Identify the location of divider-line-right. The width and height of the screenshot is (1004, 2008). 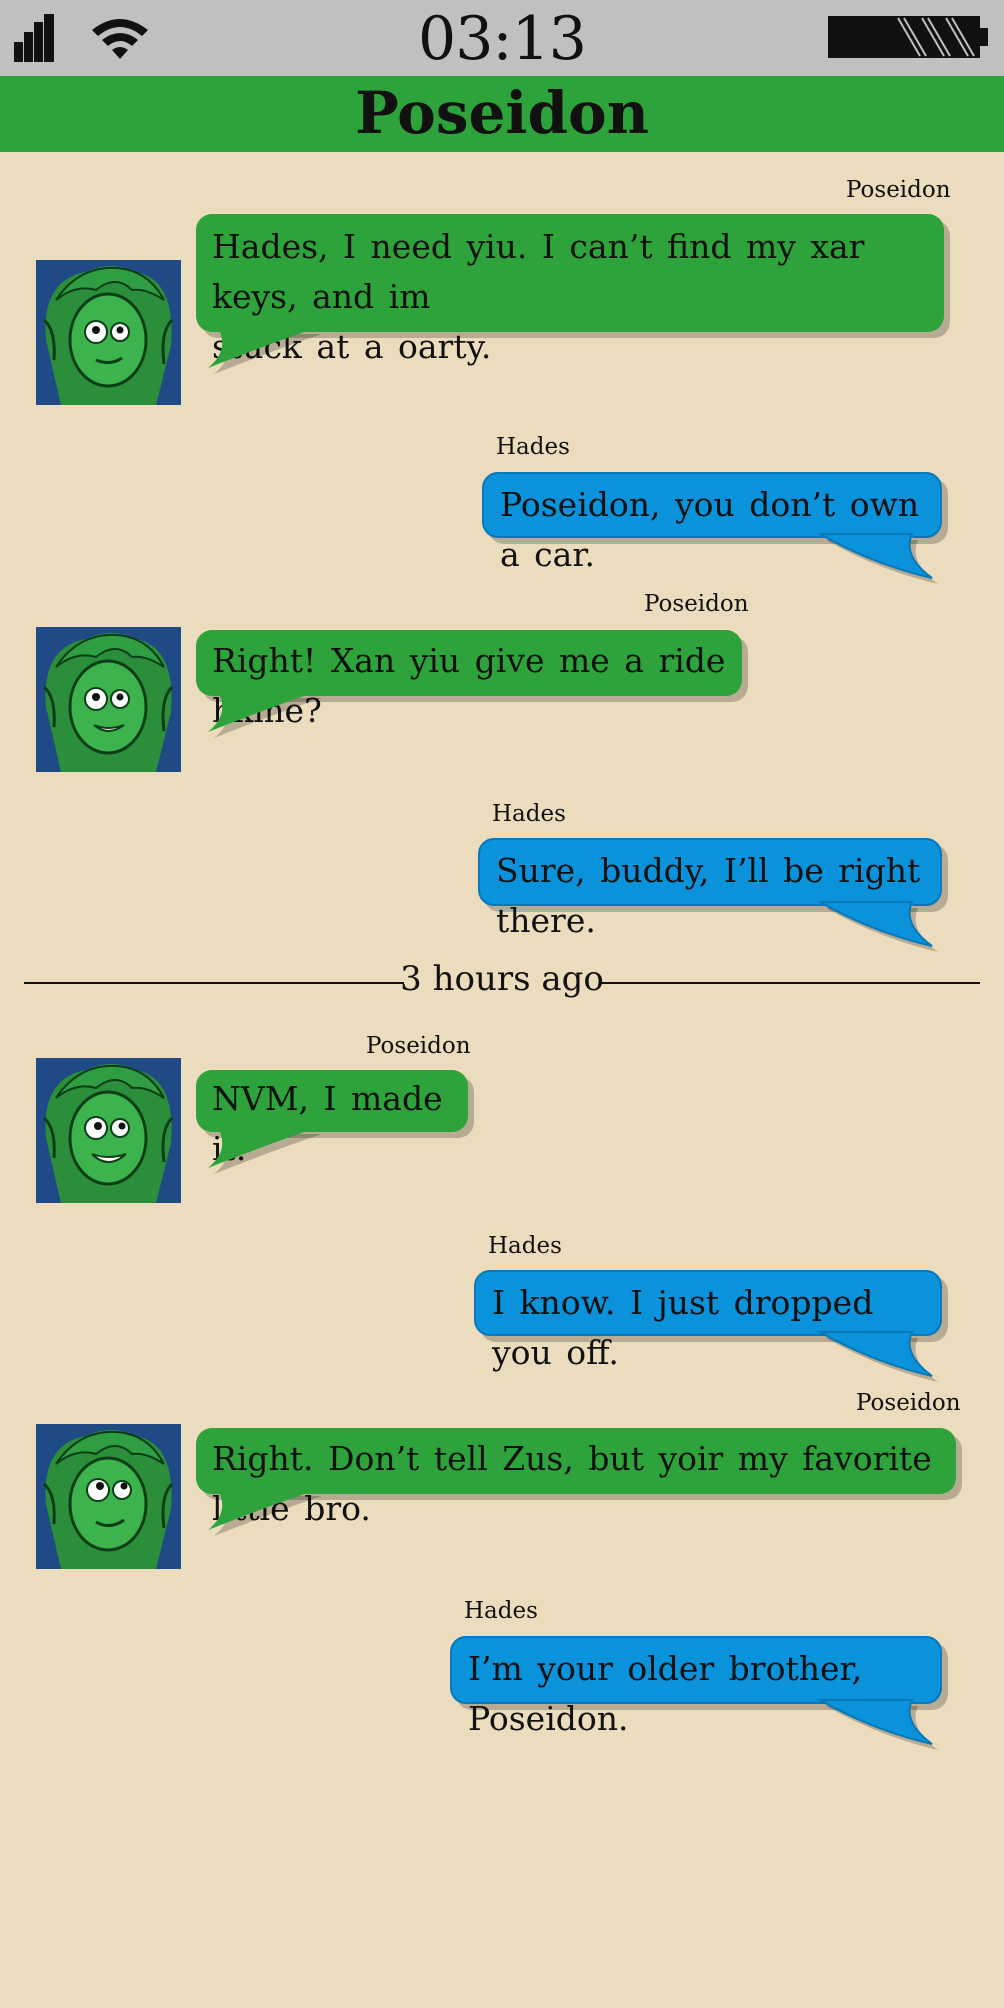
(790, 983).